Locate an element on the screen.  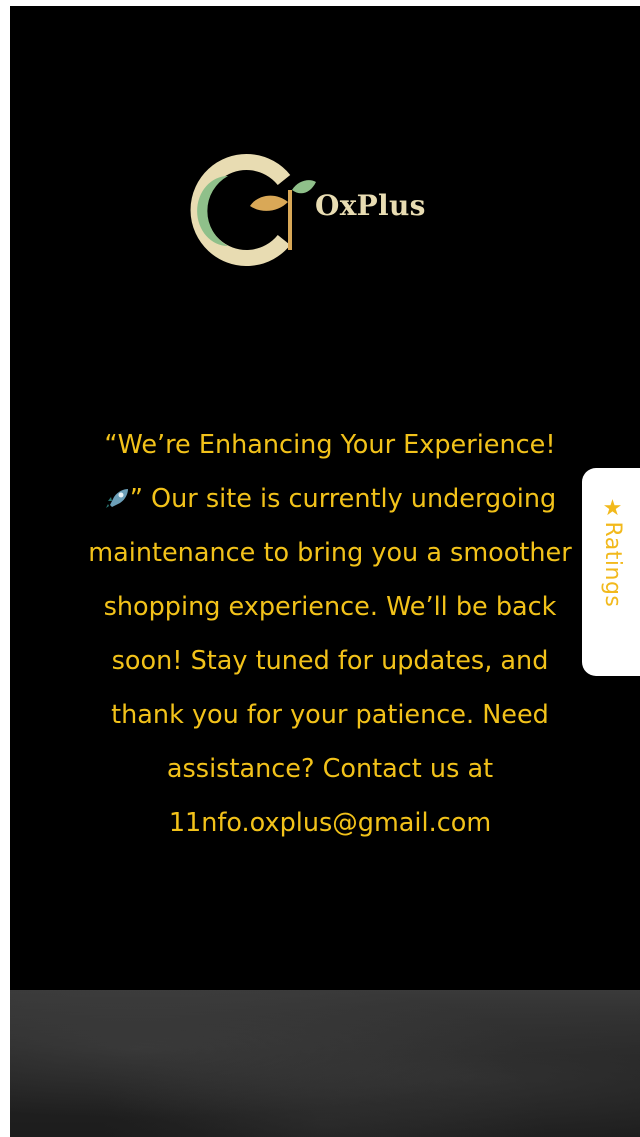
ratings-tab: ★Ratings is located at coordinates (611, 572).